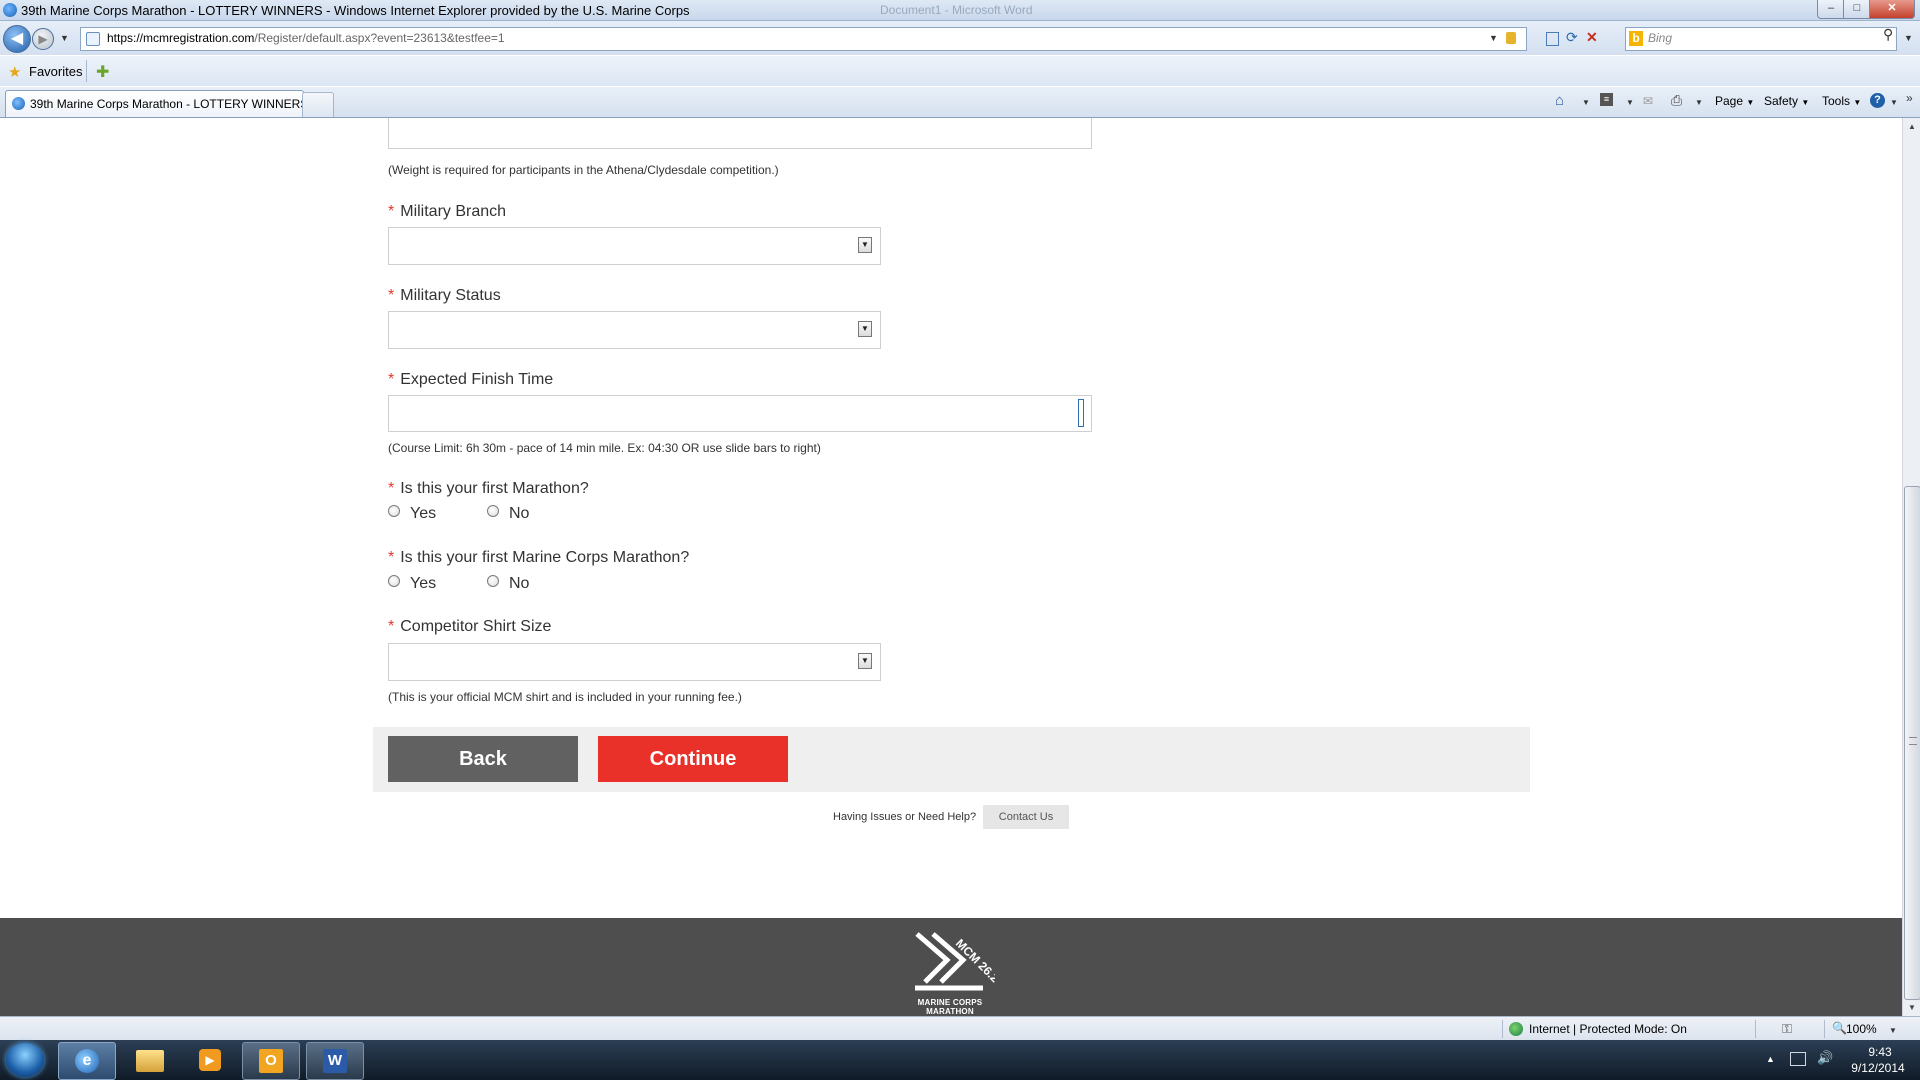  What do you see at coordinates (14, 72) in the screenshot?
I see `favorites-star-icon: ★` at bounding box center [14, 72].